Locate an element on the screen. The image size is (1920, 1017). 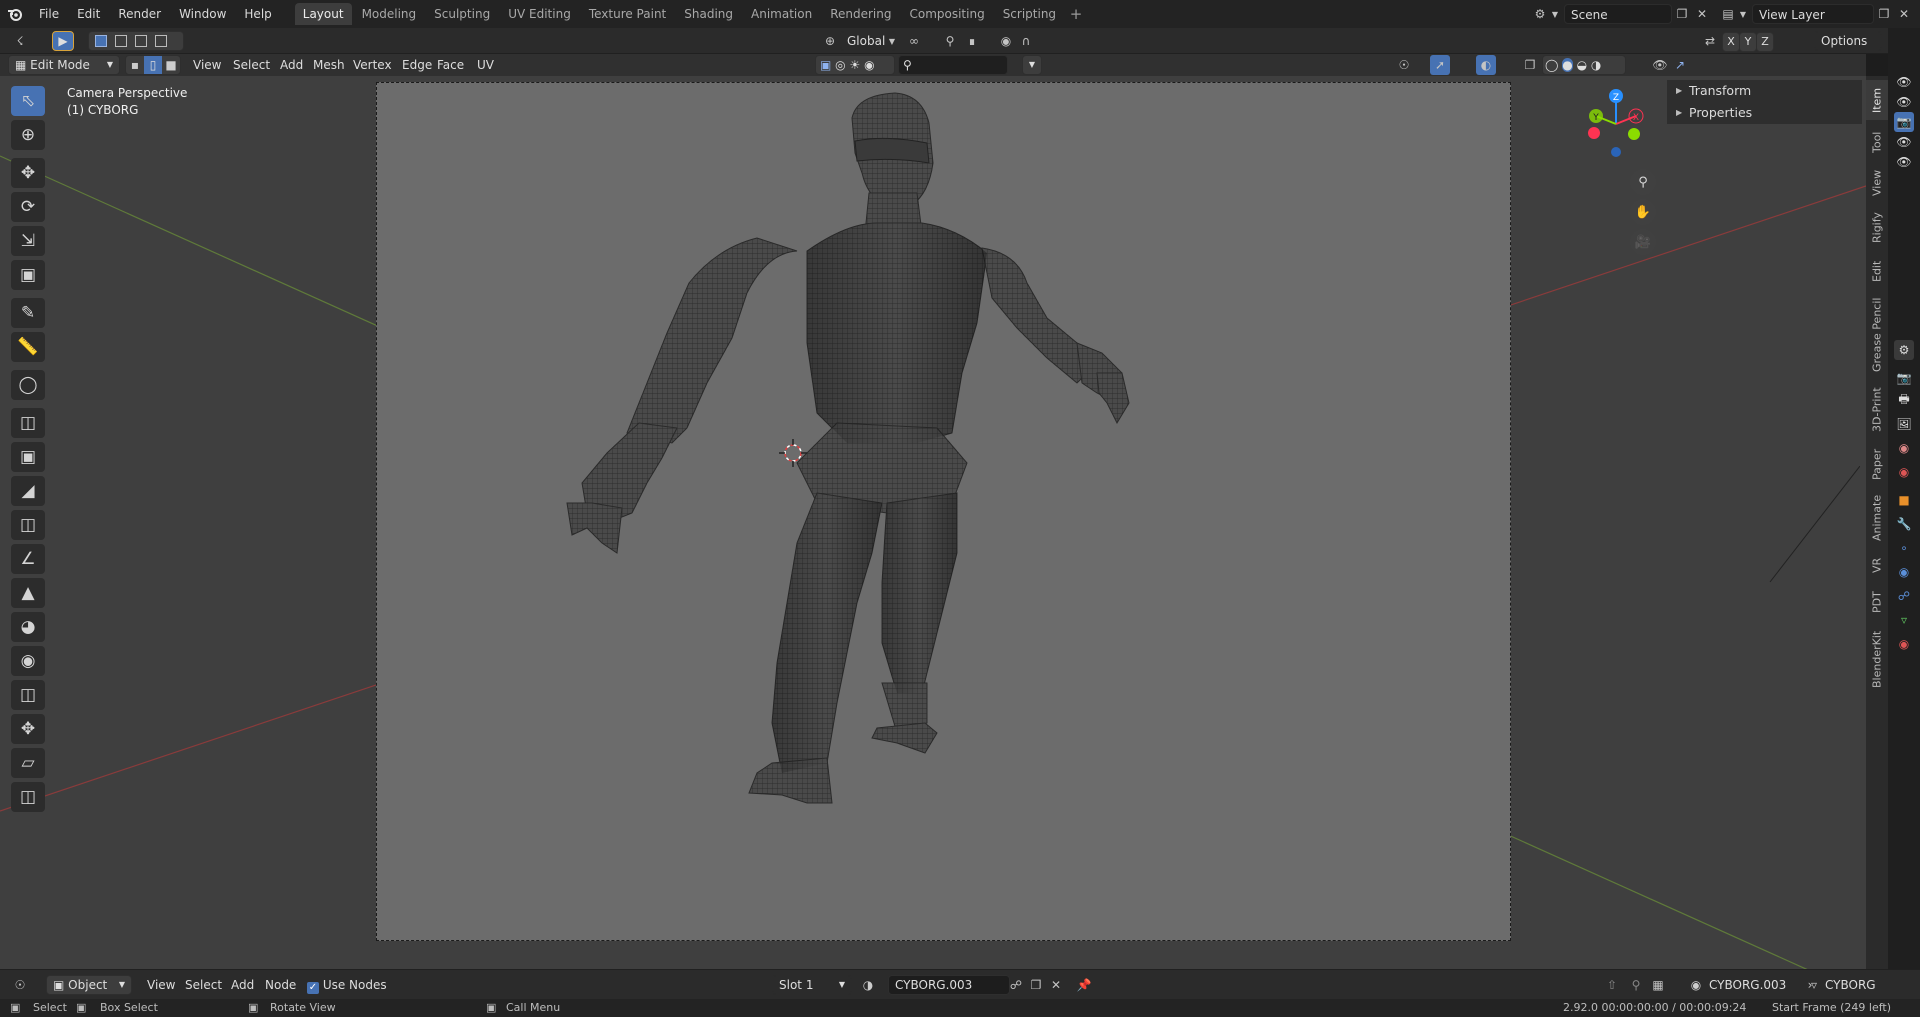
menu-help: Help is located at coordinates (257, 14).